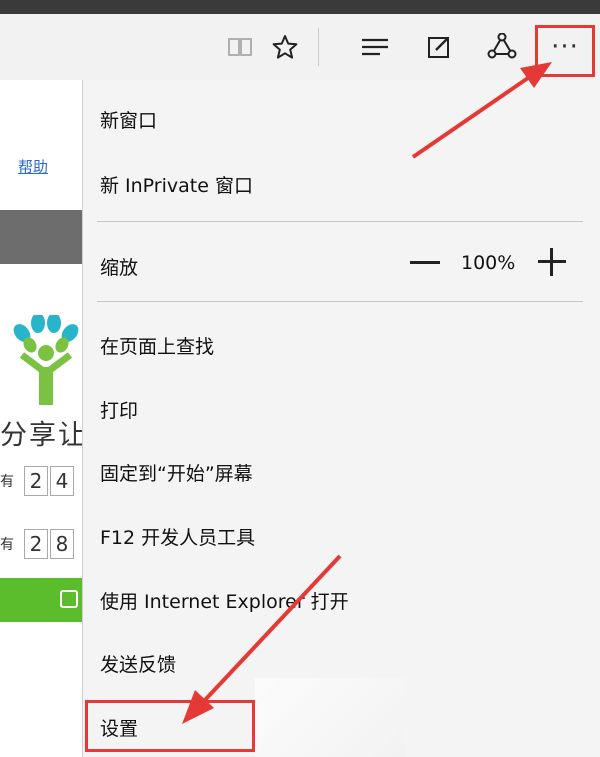 This screenshot has width=600, height=757. I want to click on background-webpage: 帮助 分享让 有 2 4 有 2 8, so click(41, 418).